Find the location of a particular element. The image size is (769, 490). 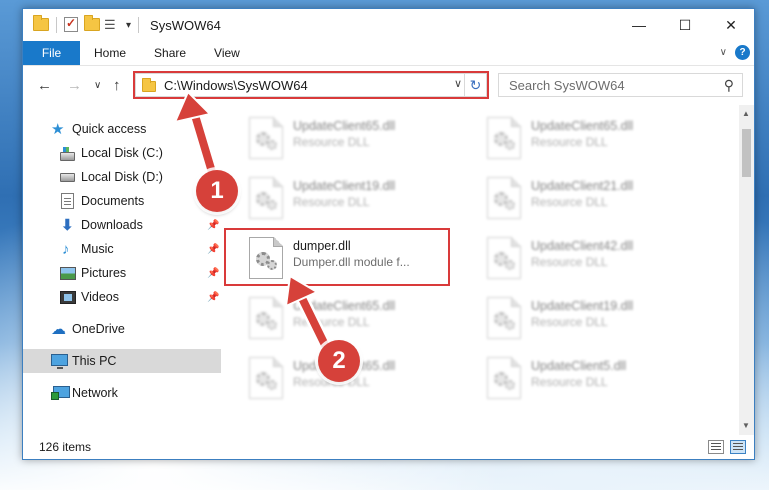

music-icon: ♪ is located at coordinates (66, 249).